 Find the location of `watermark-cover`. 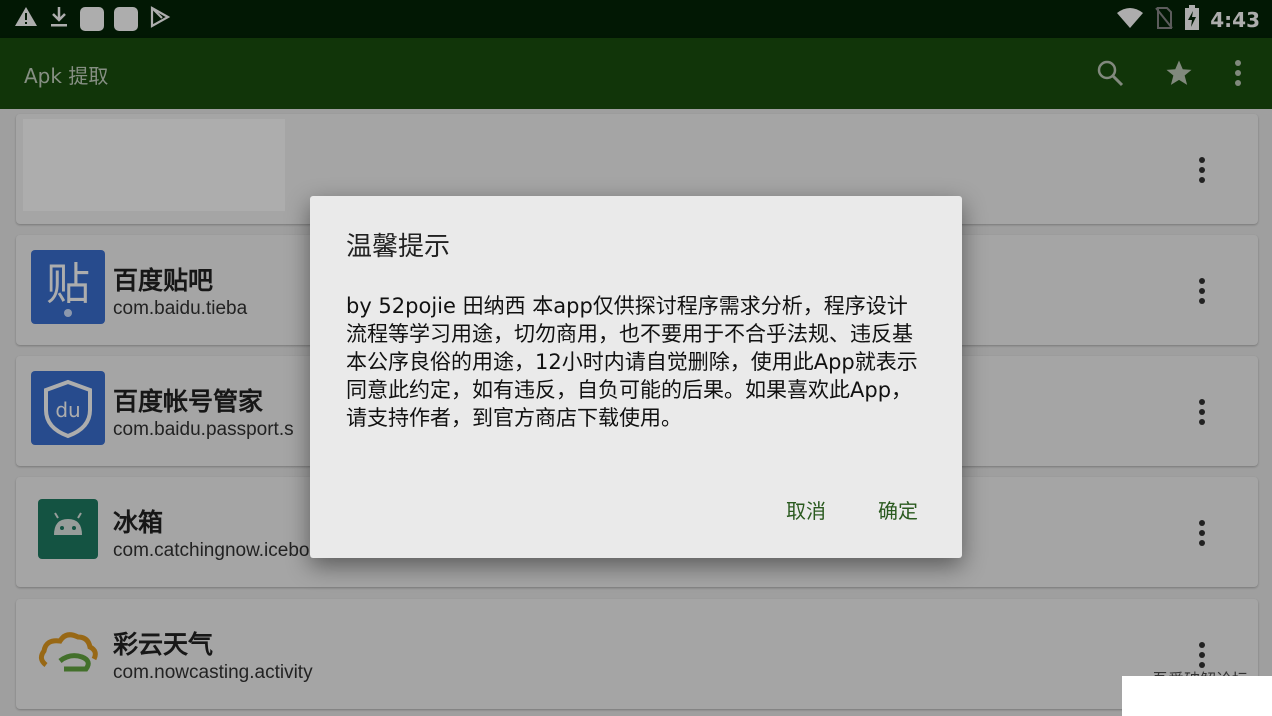

watermark-cover is located at coordinates (1197, 696).